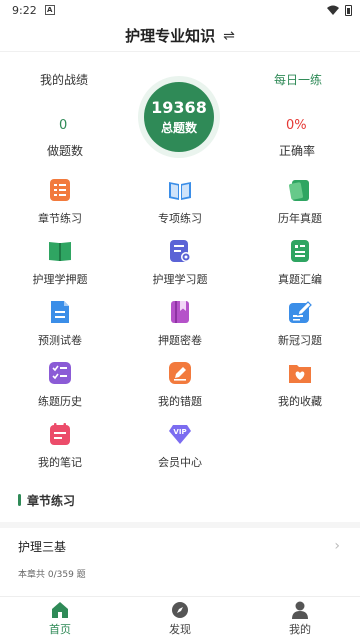  What do you see at coordinates (60, 462) in the screenshot?
I see `menu-label: 我的笔记` at bounding box center [60, 462].